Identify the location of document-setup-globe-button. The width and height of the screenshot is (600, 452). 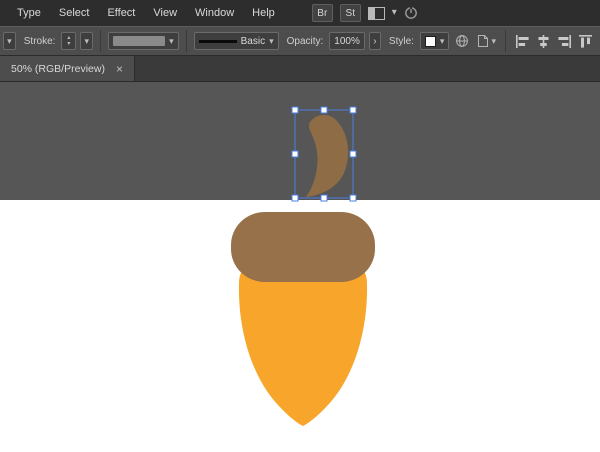
(462, 41).